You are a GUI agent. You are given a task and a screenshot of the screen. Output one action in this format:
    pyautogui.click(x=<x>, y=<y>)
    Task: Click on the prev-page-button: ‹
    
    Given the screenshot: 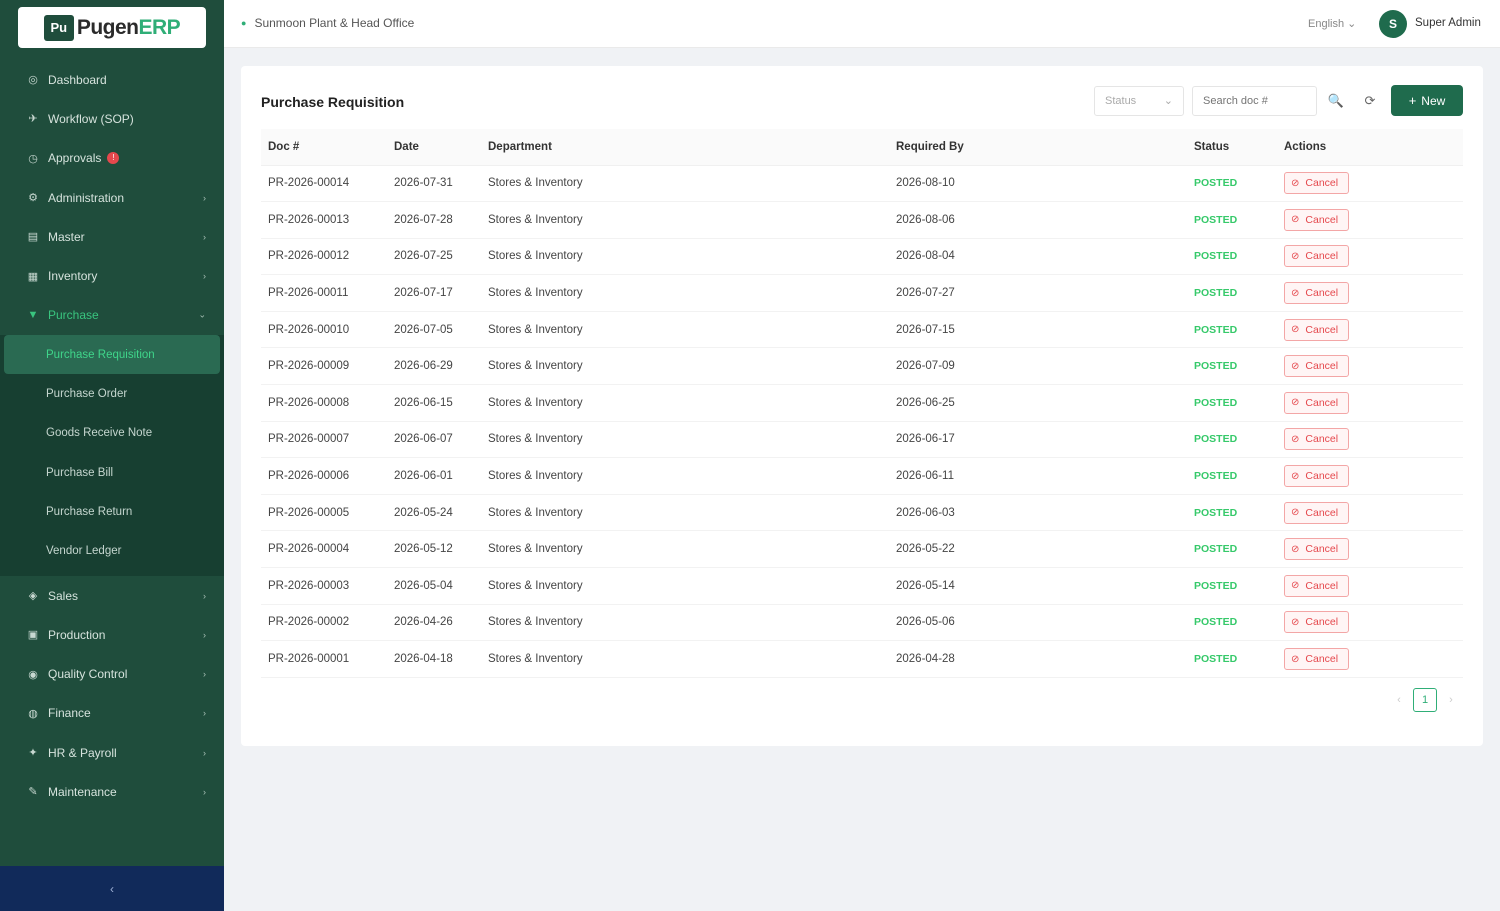 What is the action you would take?
    pyautogui.click(x=1399, y=700)
    